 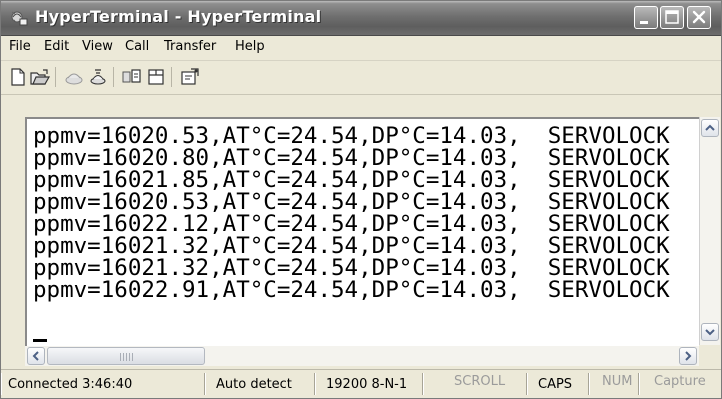 I want to click on chevron-right-icon, so click(x=688, y=356).